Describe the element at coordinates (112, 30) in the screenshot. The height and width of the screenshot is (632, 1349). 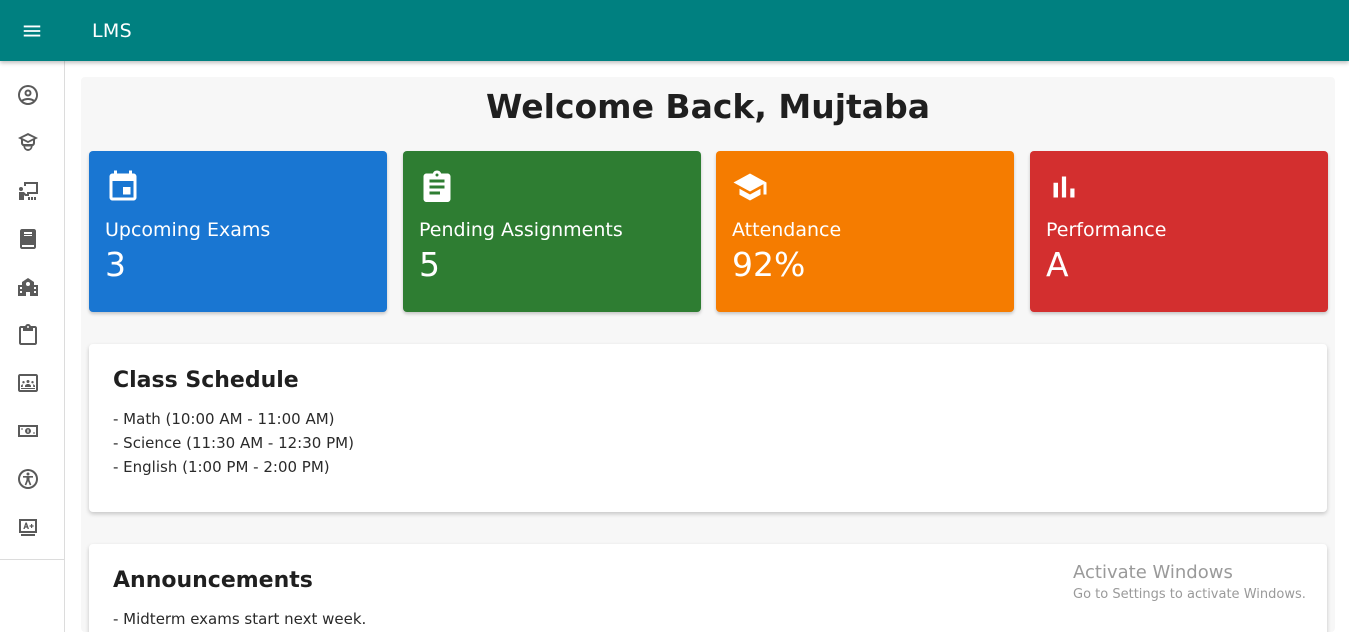
I see `app-title: LMS` at that location.